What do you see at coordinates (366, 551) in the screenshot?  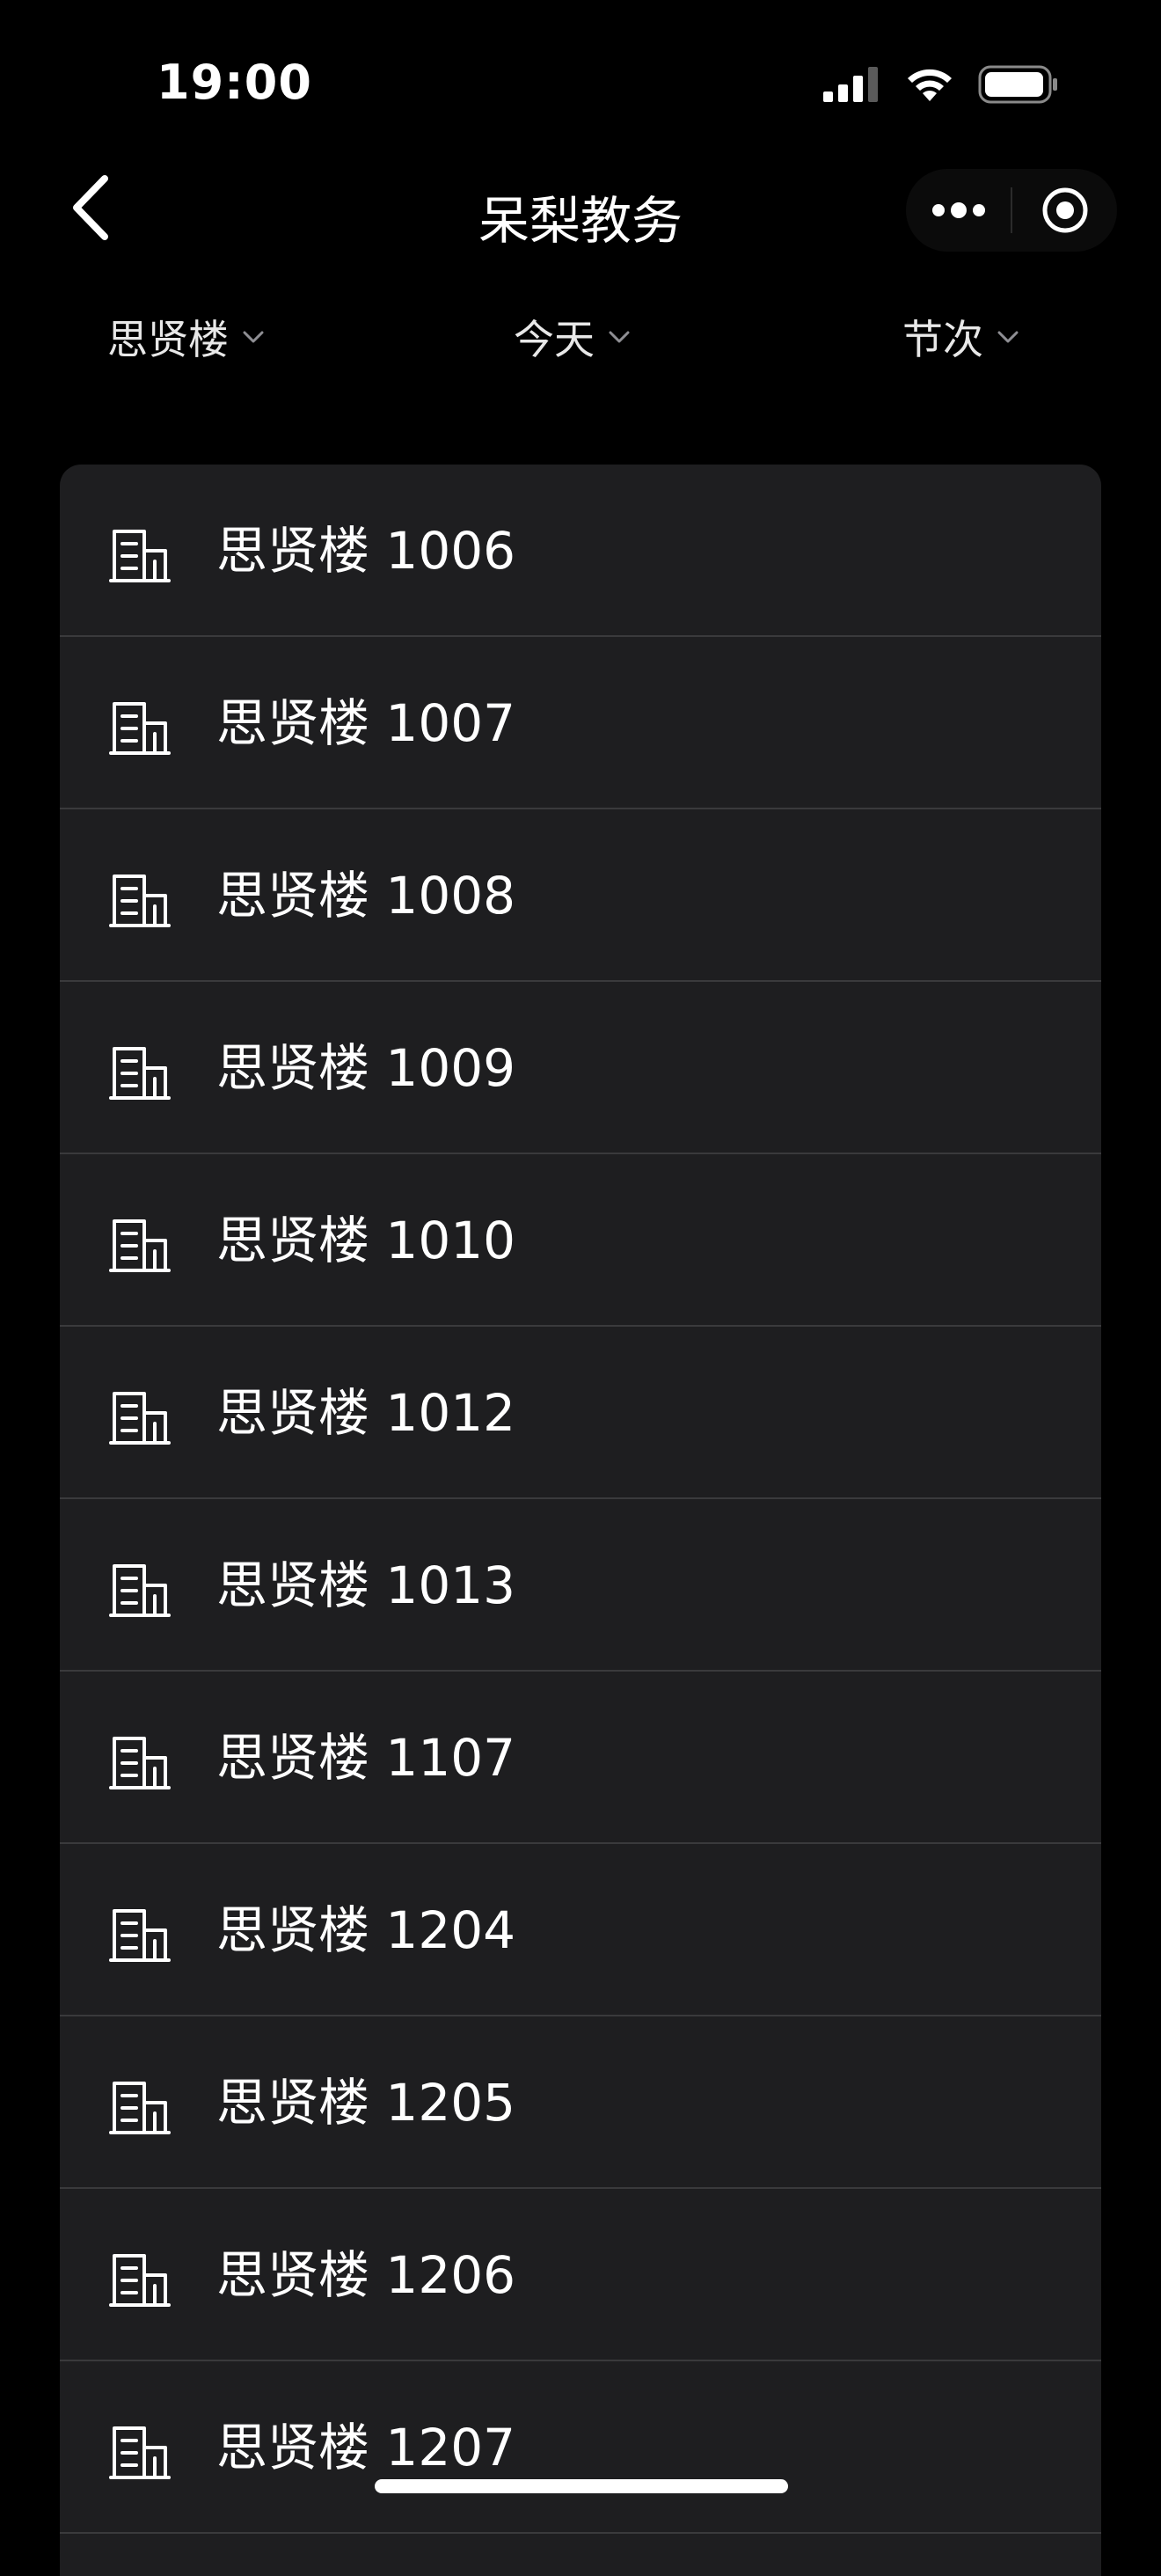 I see `list-item-label: 思贤楼 1006` at bounding box center [366, 551].